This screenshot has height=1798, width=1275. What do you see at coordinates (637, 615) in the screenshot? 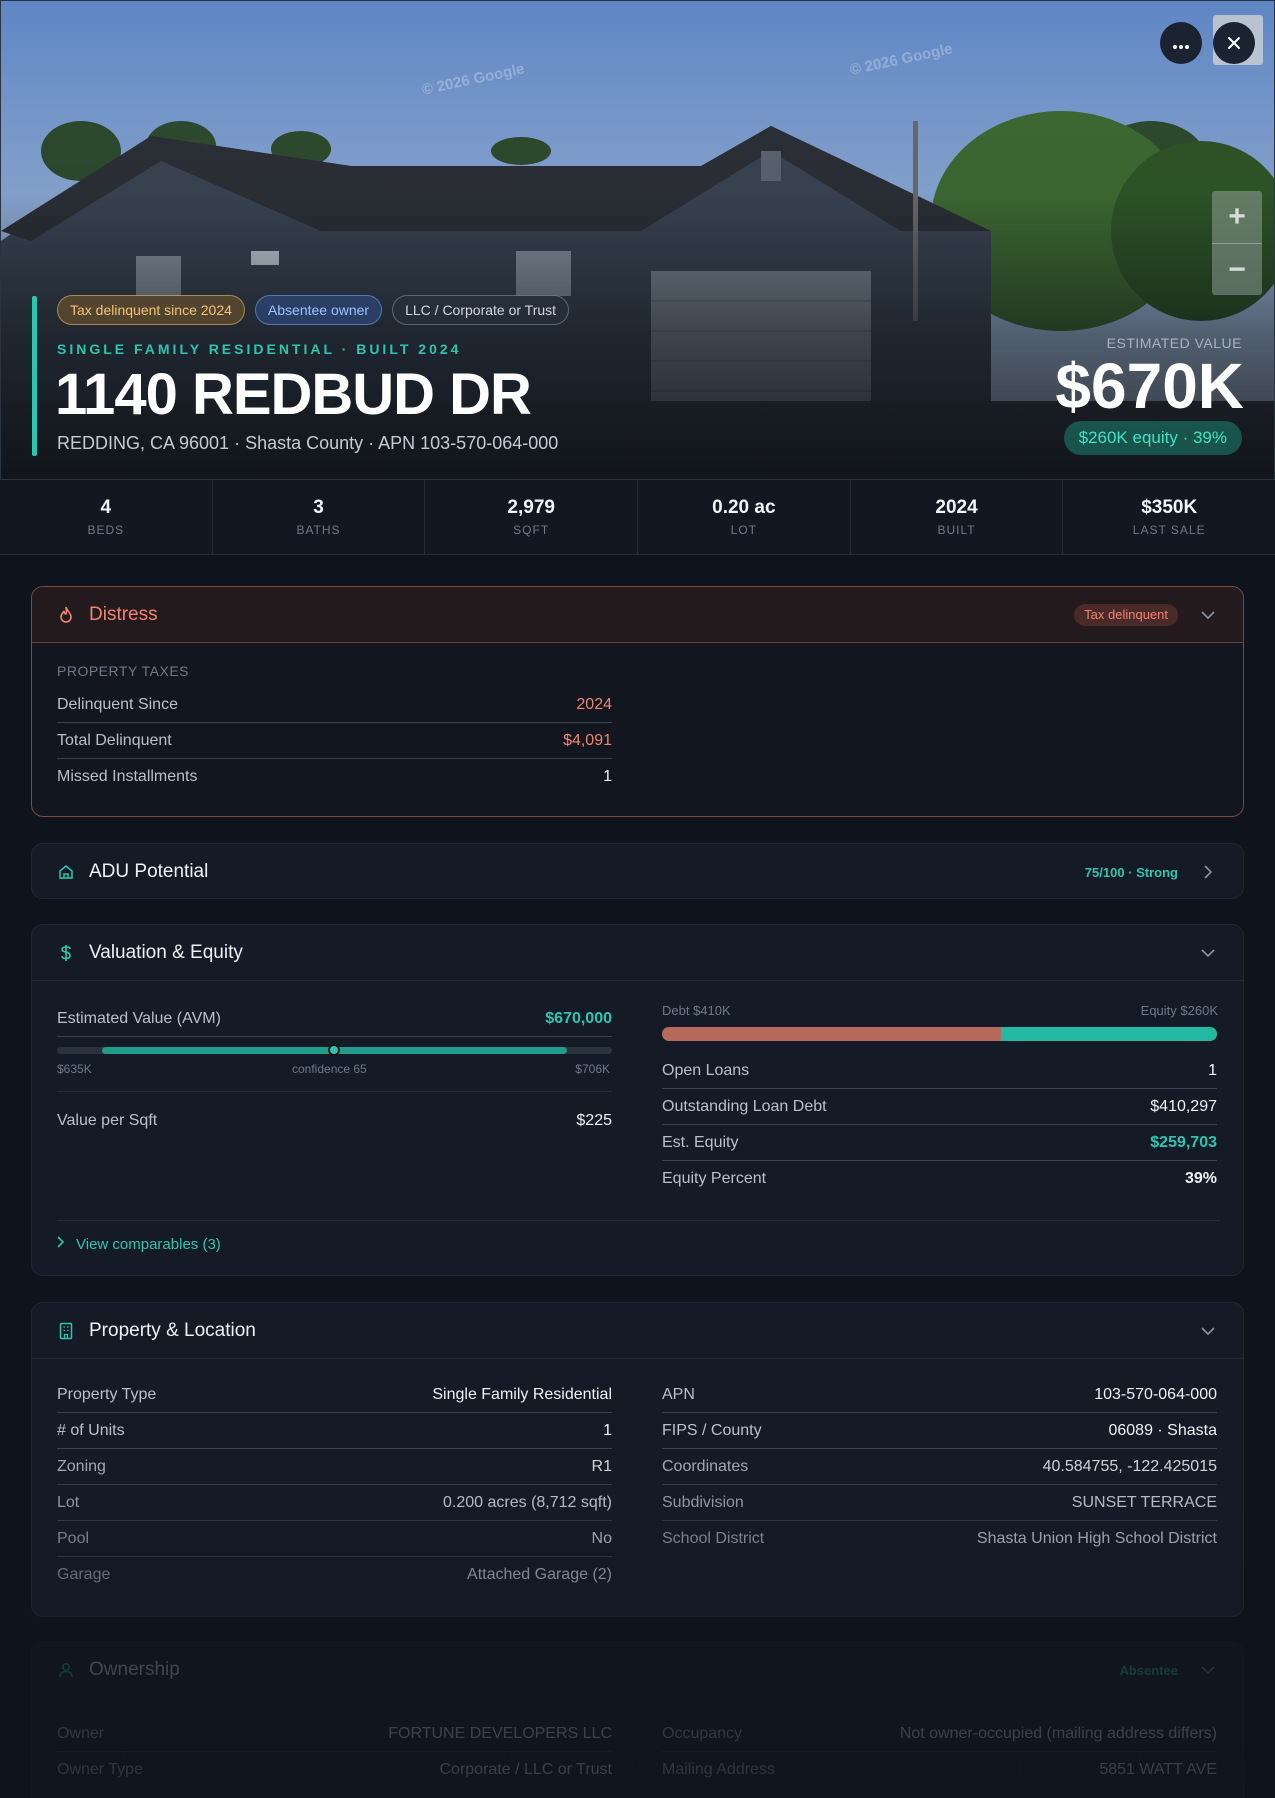
I see `distress-header: Distress Tax delinquent` at bounding box center [637, 615].